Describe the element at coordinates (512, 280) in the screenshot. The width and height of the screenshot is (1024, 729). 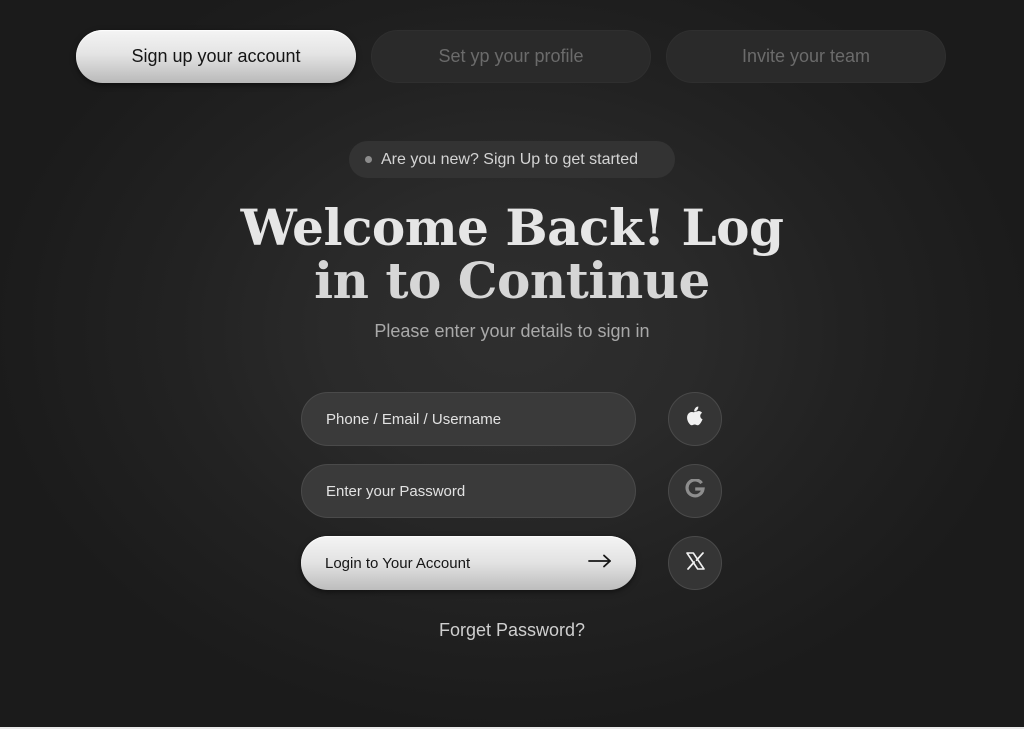
I see `page-title-line2: in to Continue` at that location.